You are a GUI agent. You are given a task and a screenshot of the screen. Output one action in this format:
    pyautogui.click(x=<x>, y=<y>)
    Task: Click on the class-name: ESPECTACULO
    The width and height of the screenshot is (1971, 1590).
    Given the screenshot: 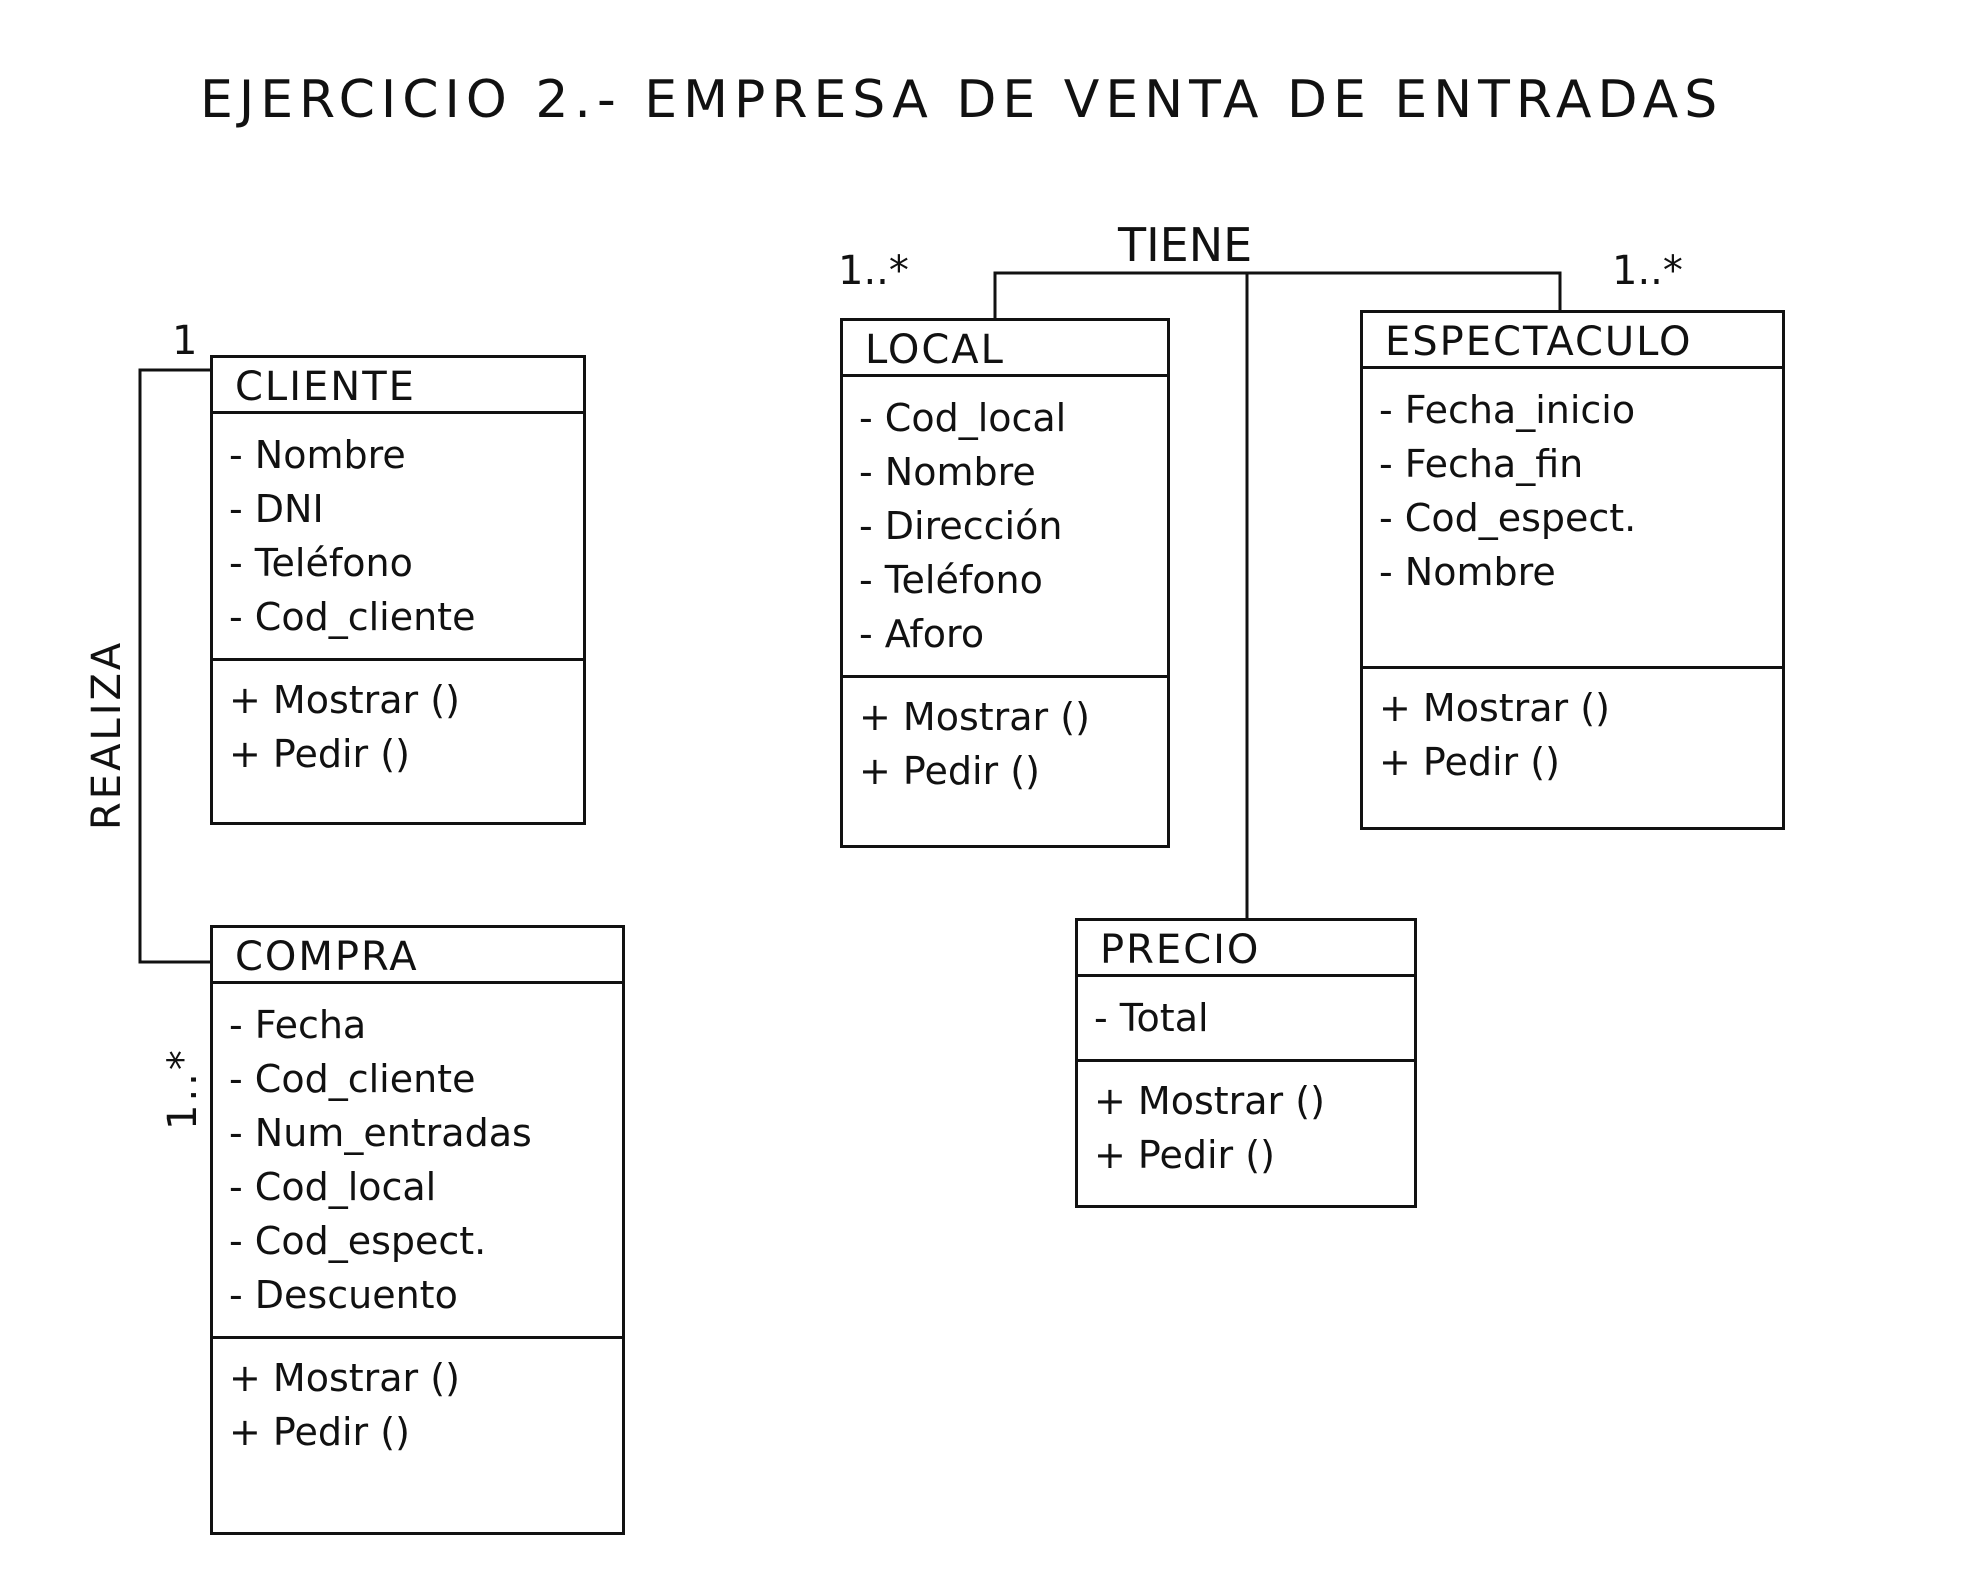 What is the action you would take?
    pyautogui.click(x=1572, y=341)
    